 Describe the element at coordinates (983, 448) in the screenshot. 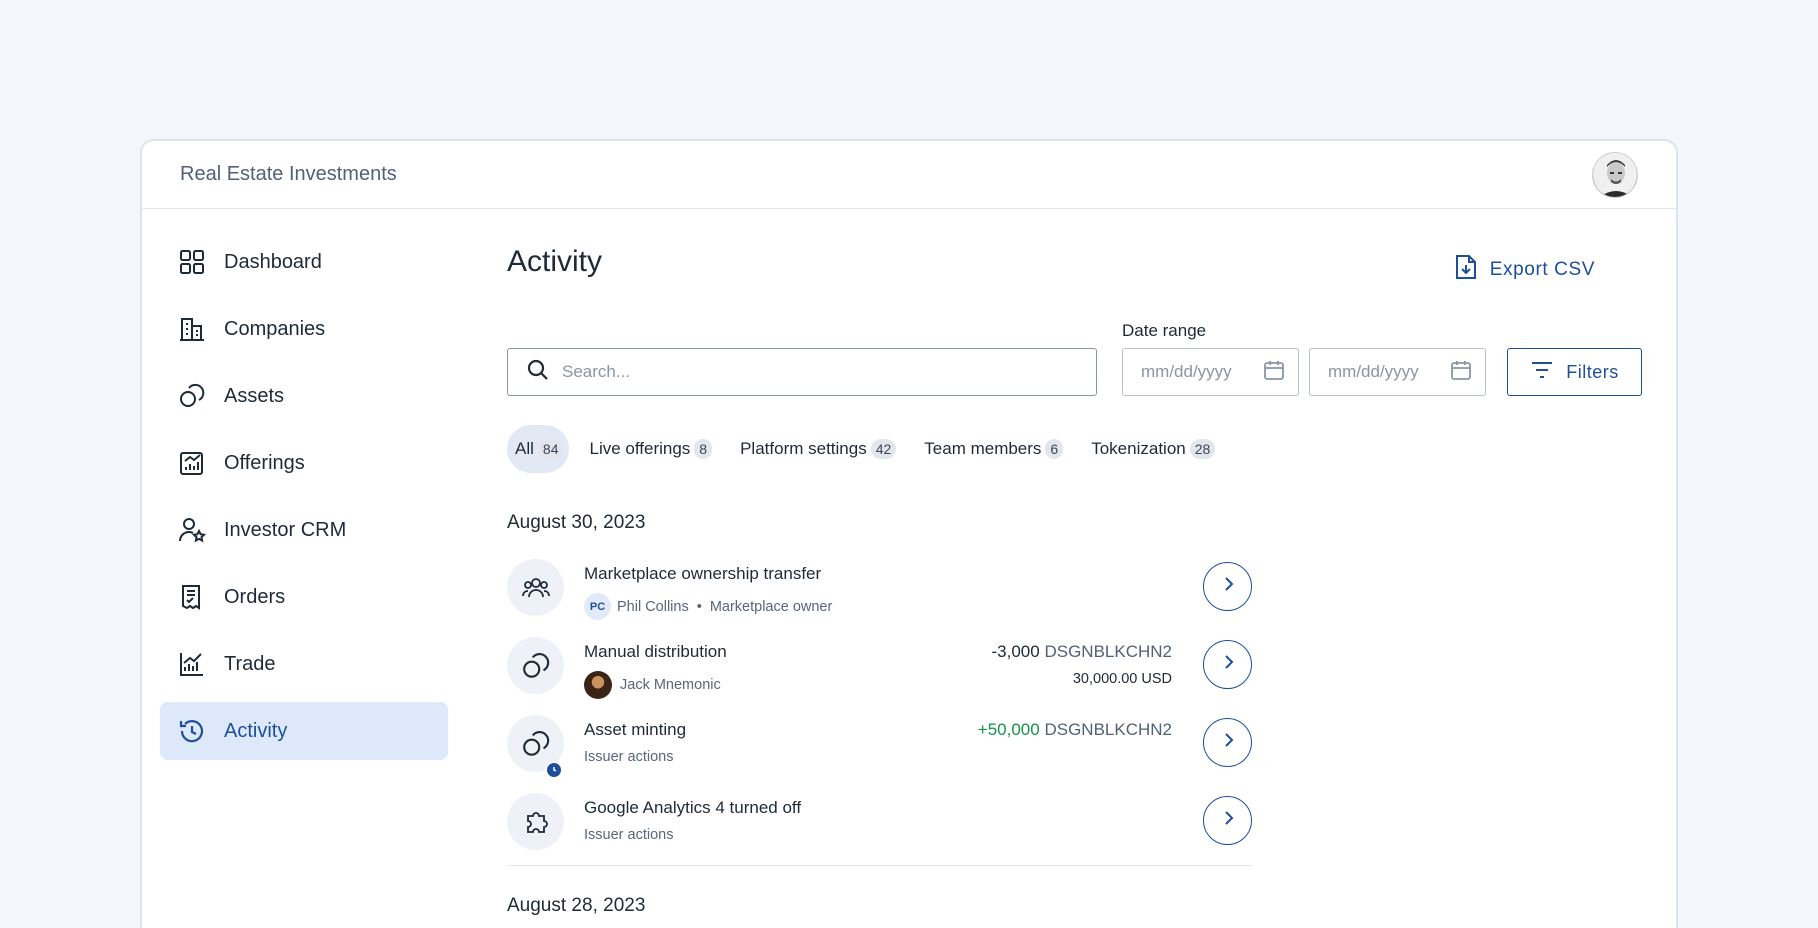

I see `tab-label: Team members` at that location.